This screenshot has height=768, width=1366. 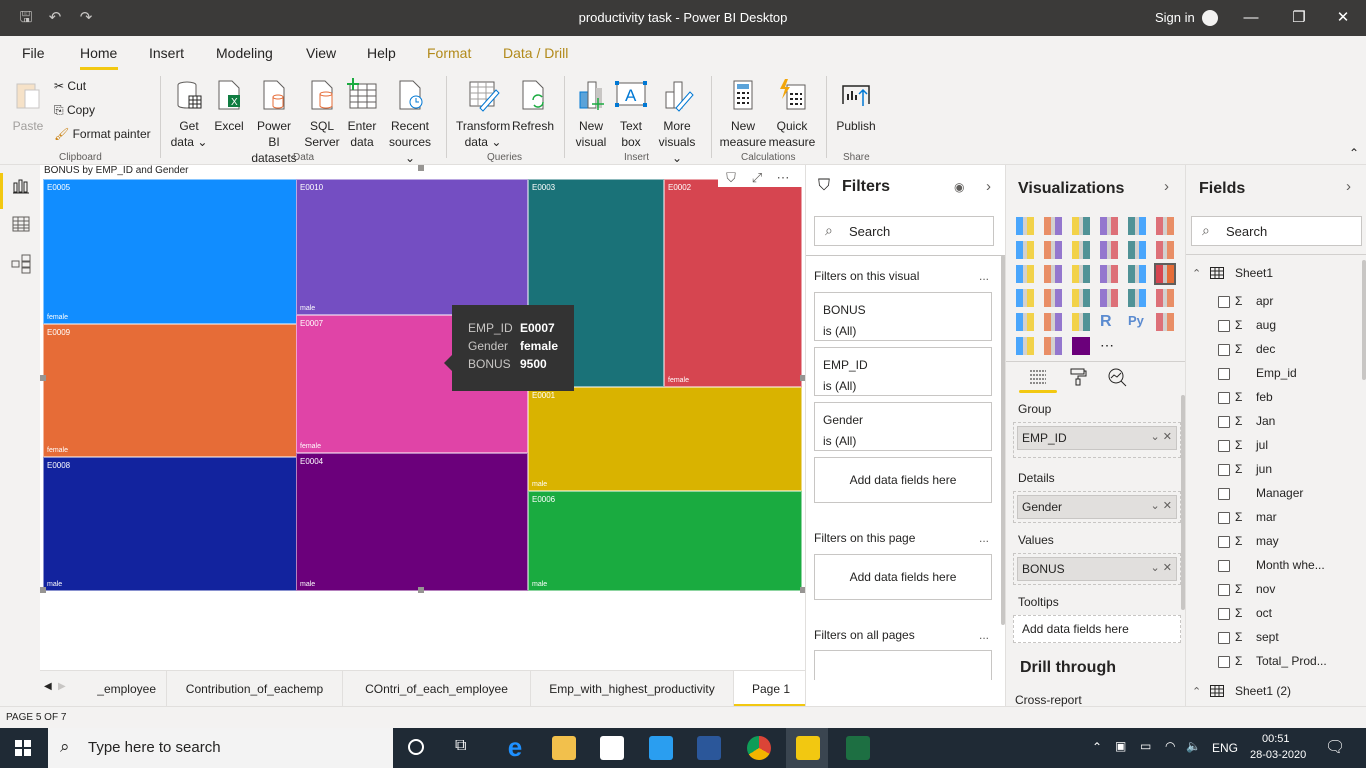 What do you see at coordinates (1137, 298) in the screenshot?
I see `multi-row-card-visual-icon` at bounding box center [1137, 298].